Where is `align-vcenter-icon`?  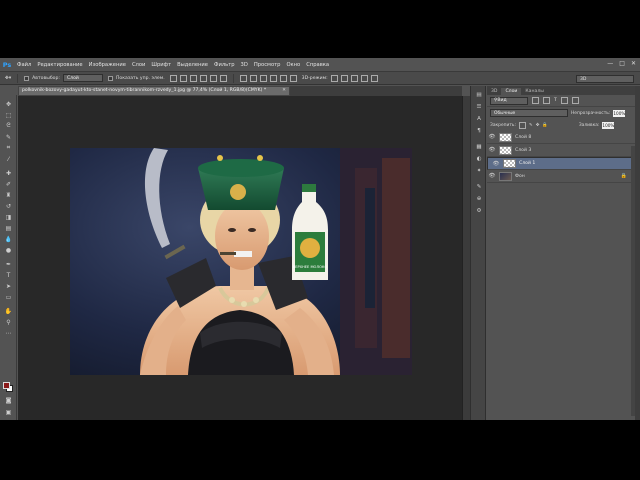 align-vcenter-icon is located at coordinates (183, 78).